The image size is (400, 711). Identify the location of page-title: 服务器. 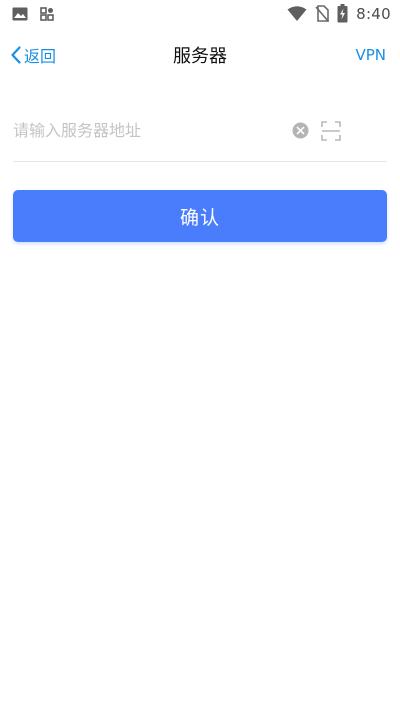
(200, 56).